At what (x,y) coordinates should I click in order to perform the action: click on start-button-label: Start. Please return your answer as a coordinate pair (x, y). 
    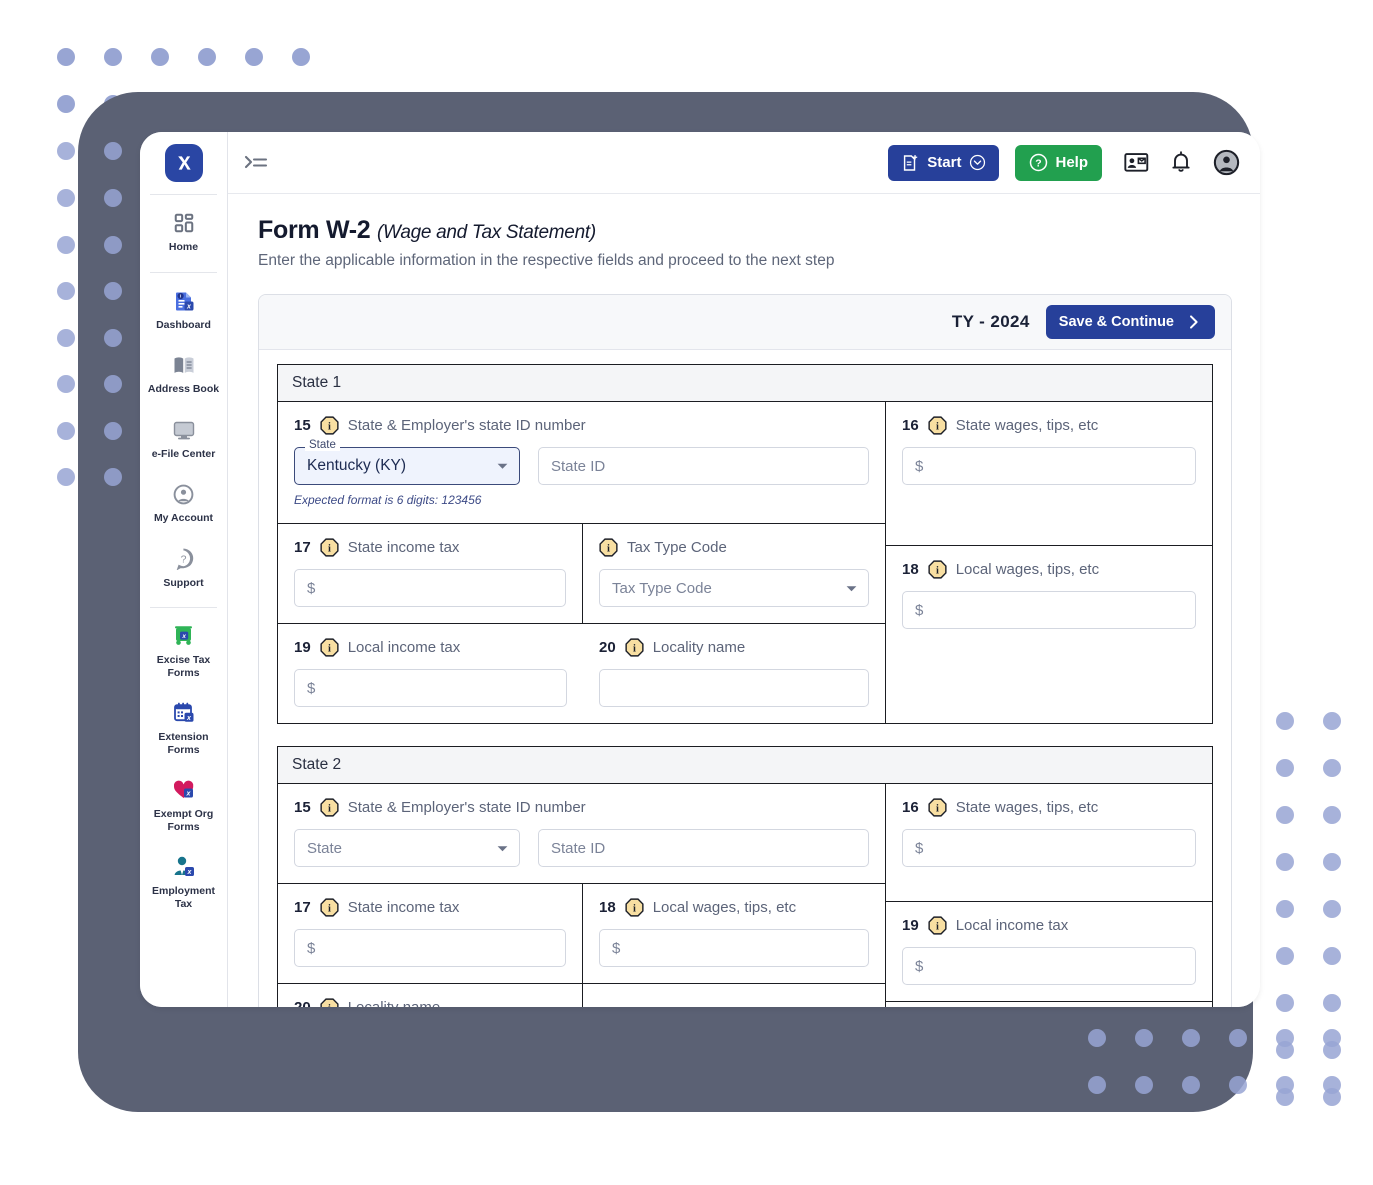
    Looking at the image, I should click on (944, 162).